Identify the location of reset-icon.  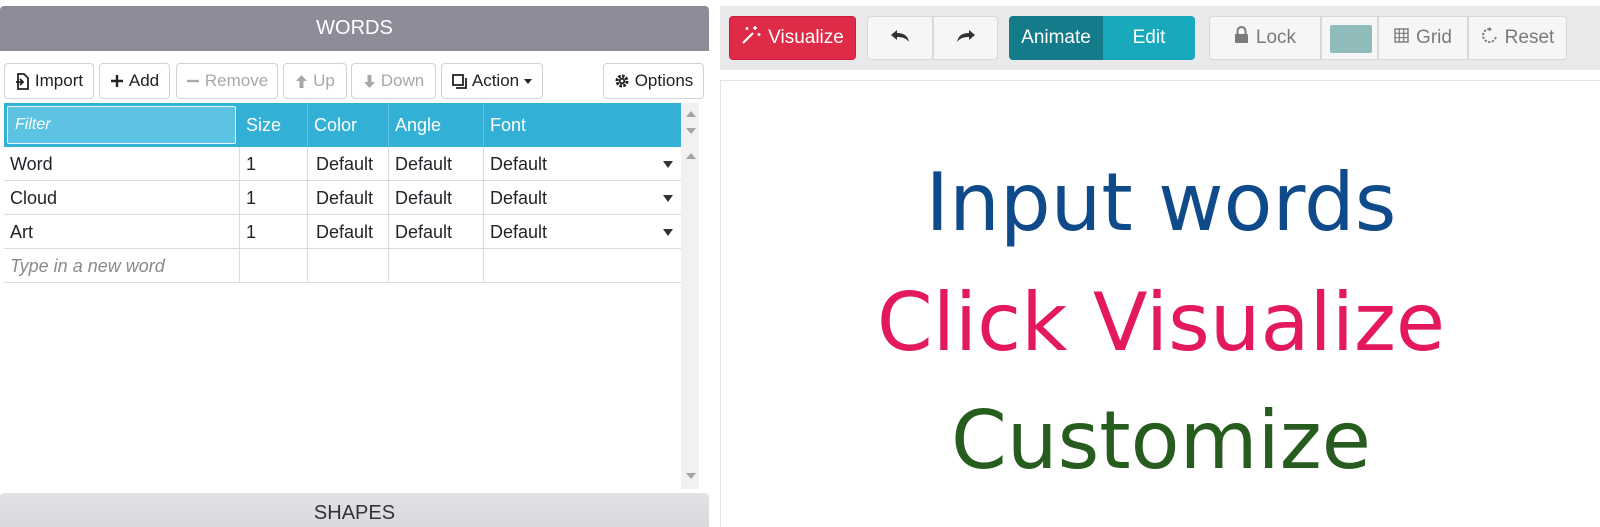
(1489, 38).